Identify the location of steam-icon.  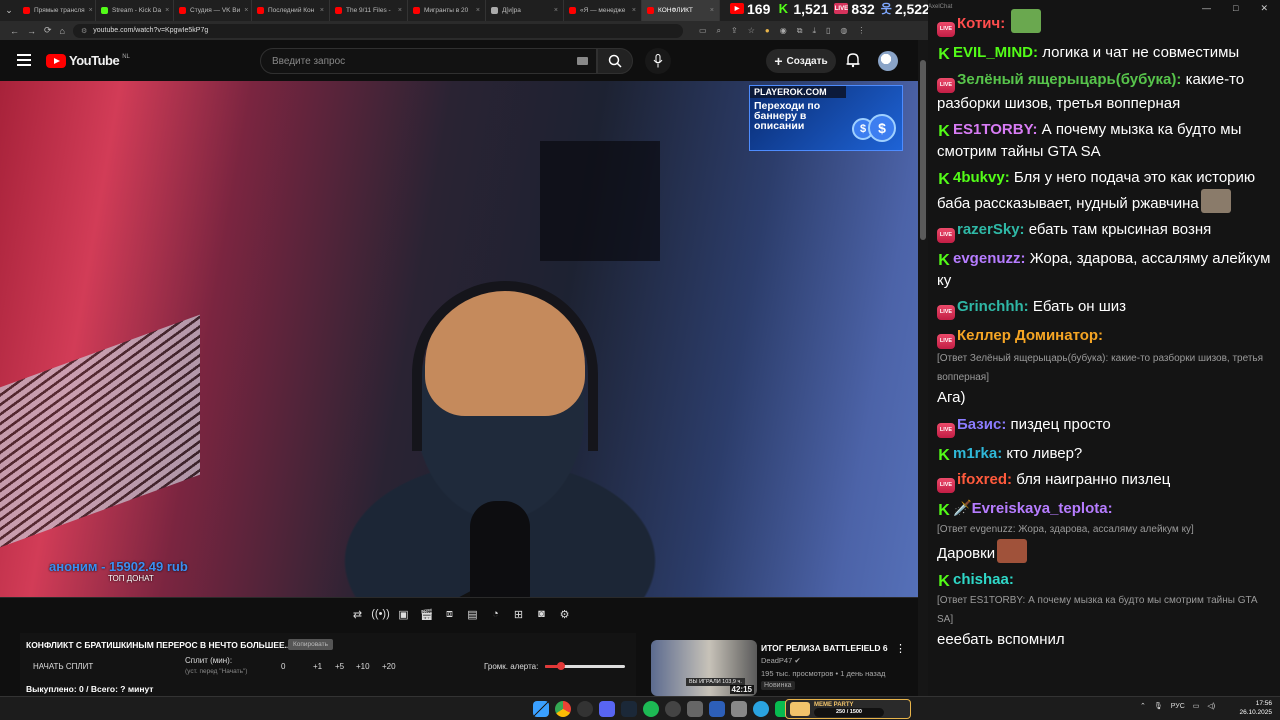
(629, 709).